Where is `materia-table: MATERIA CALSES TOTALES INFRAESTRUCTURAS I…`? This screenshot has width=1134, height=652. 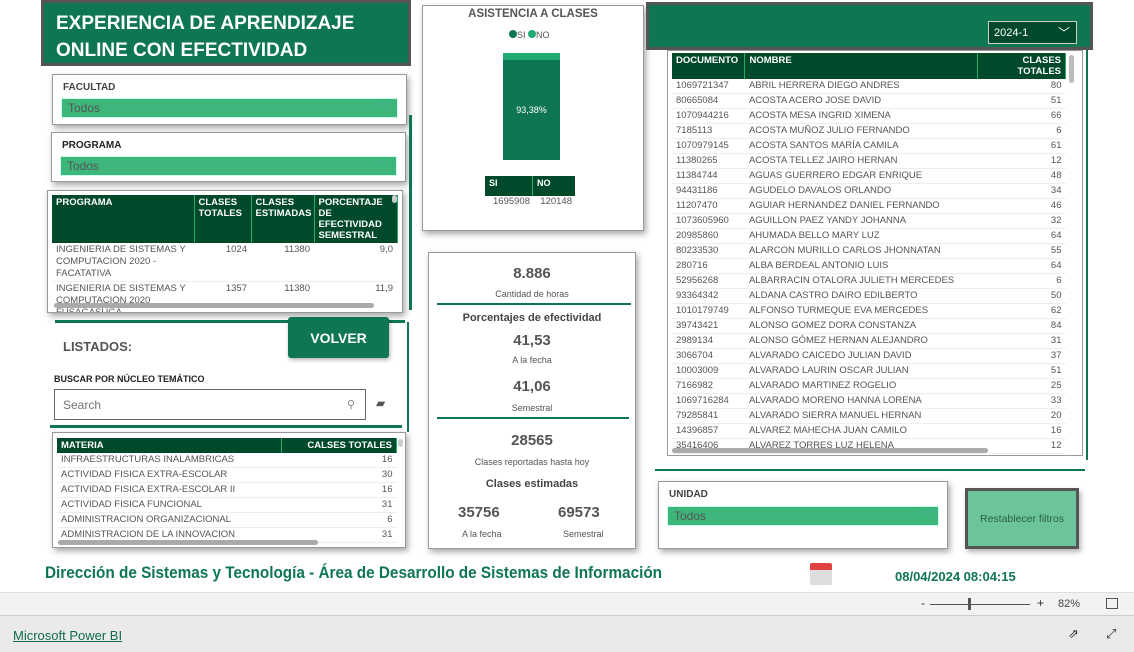
materia-table: MATERIA CALSES TOTALES INFRAESTRUCTURAS I… is located at coordinates (229, 490).